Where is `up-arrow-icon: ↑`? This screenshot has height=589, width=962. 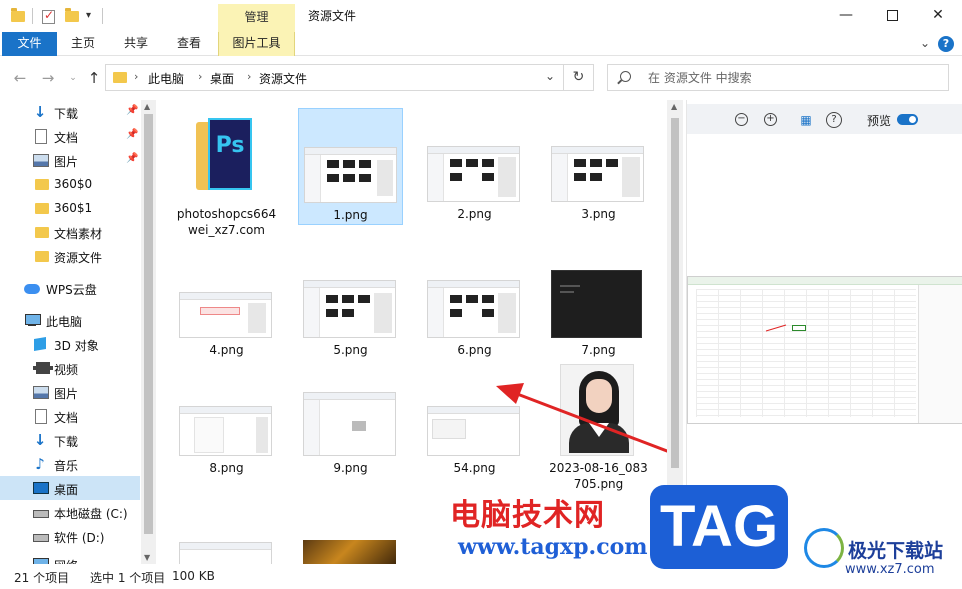 up-arrow-icon: ↑ is located at coordinates (94, 78).